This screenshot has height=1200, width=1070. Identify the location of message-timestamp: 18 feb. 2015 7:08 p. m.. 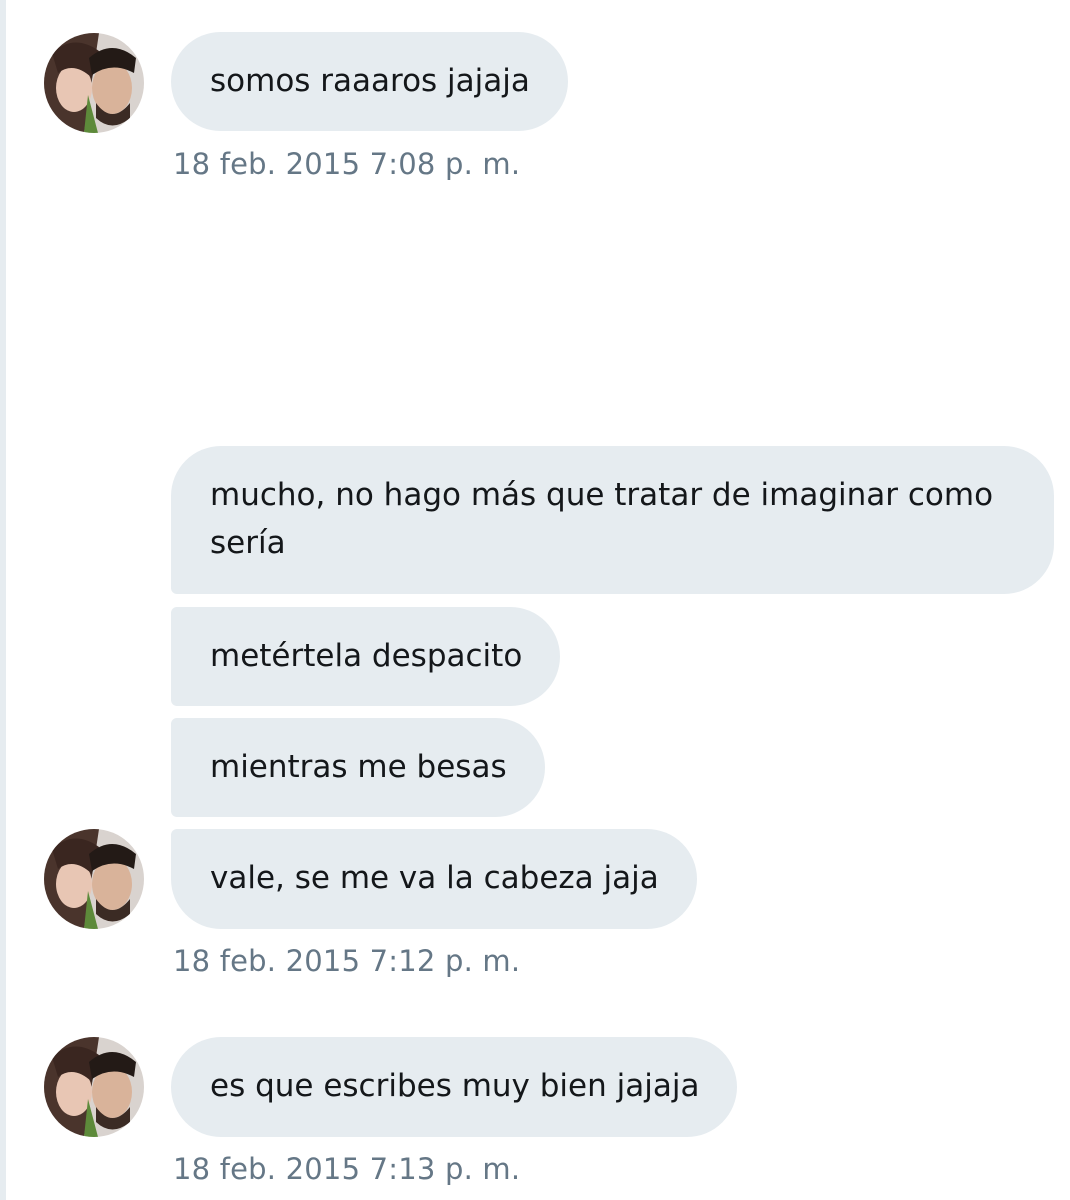
(346, 164).